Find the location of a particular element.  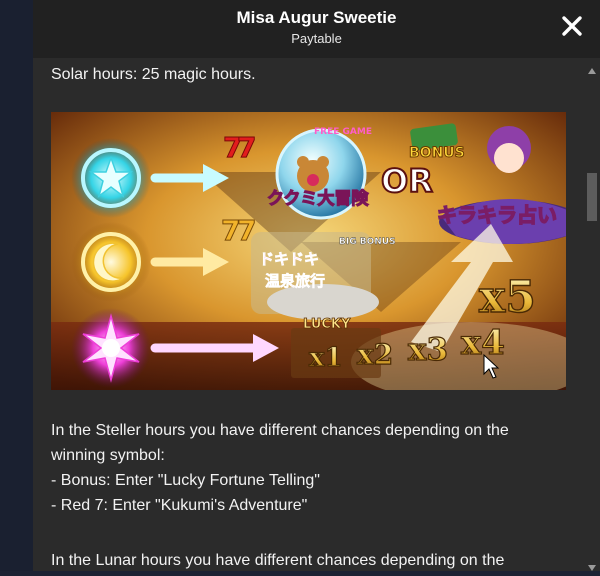

or-label: OR is located at coordinates (407, 181).